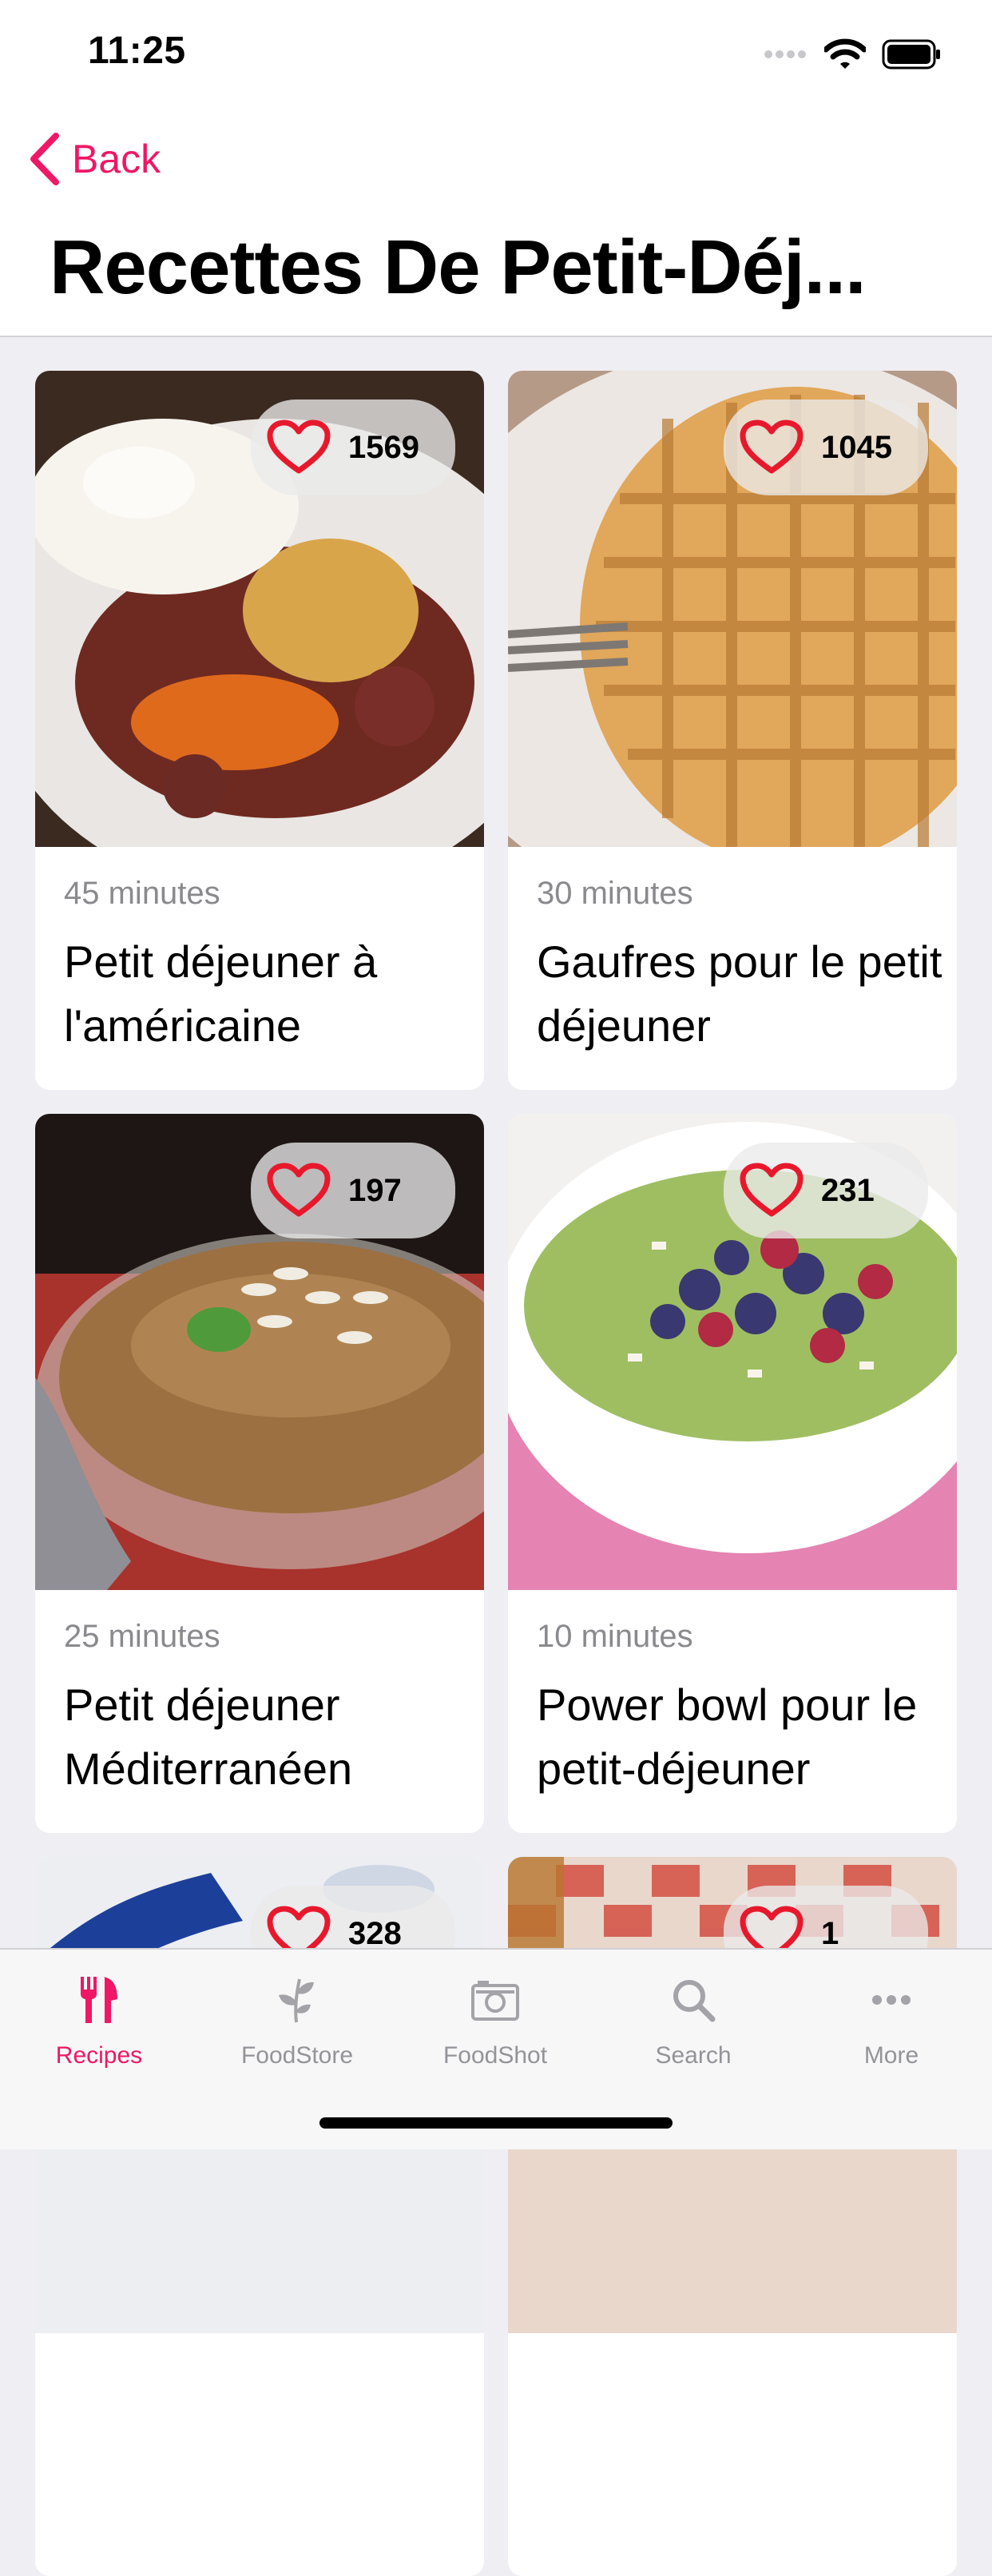 The width and height of the screenshot is (992, 2576). I want to click on like-badge: 231, so click(826, 1190).